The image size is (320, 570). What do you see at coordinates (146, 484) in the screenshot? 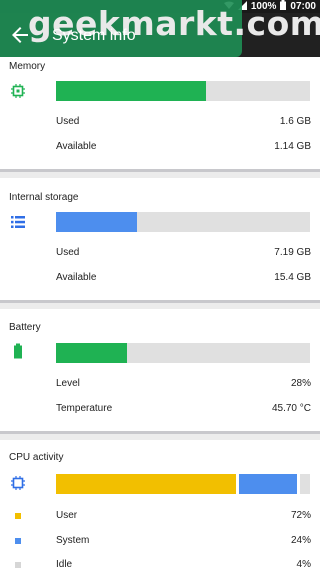
I see `cpu-user-segment` at bounding box center [146, 484].